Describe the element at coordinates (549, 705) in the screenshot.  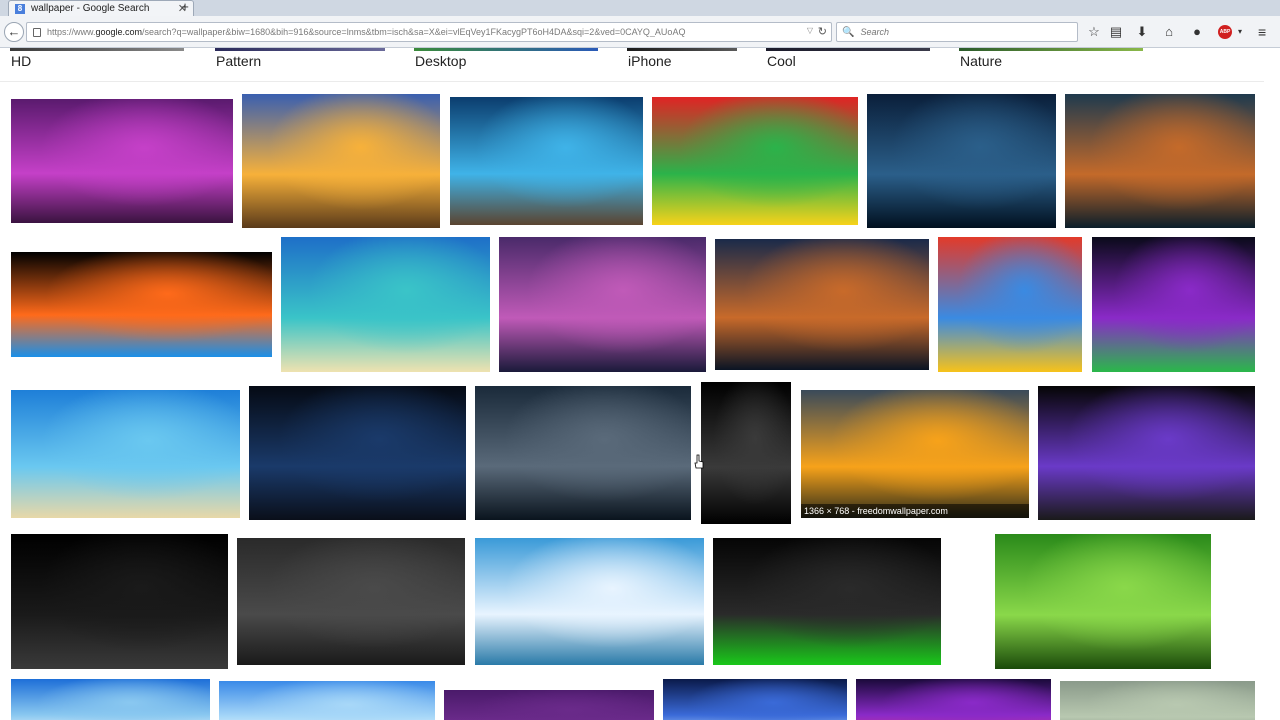
I see `image-purple-pattern` at that location.